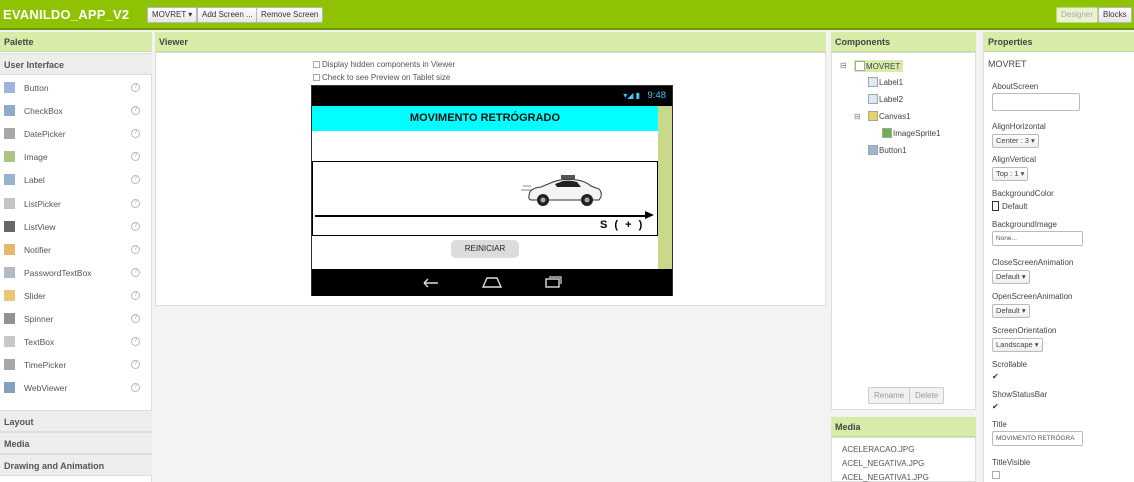  What do you see at coordinates (492, 282) in the screenshot?
I see `home-icon` at bounding box center [492, 282].